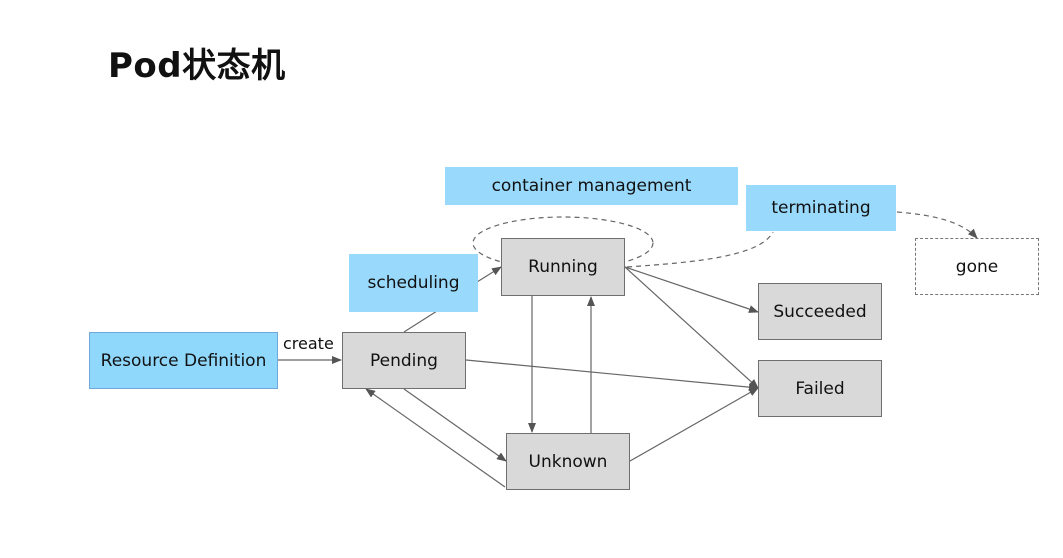 This screenshot has width=1063, height=558. Describe the element at coordinates (591, 186) in the screenshot. I see `container-management-label: container management` at that location.